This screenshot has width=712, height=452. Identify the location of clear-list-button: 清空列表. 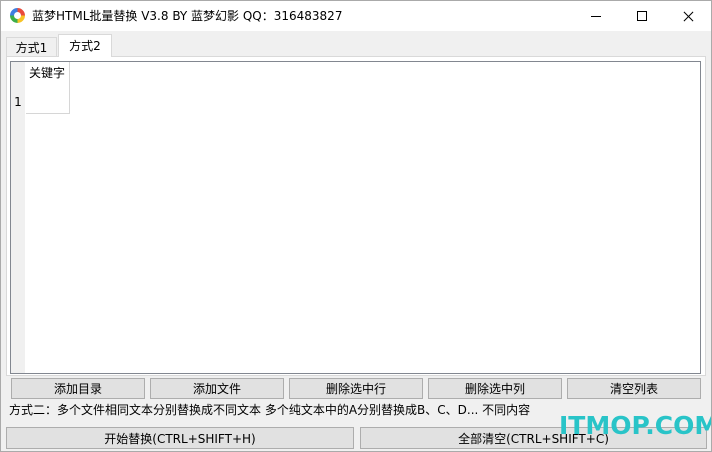
(634, 388).